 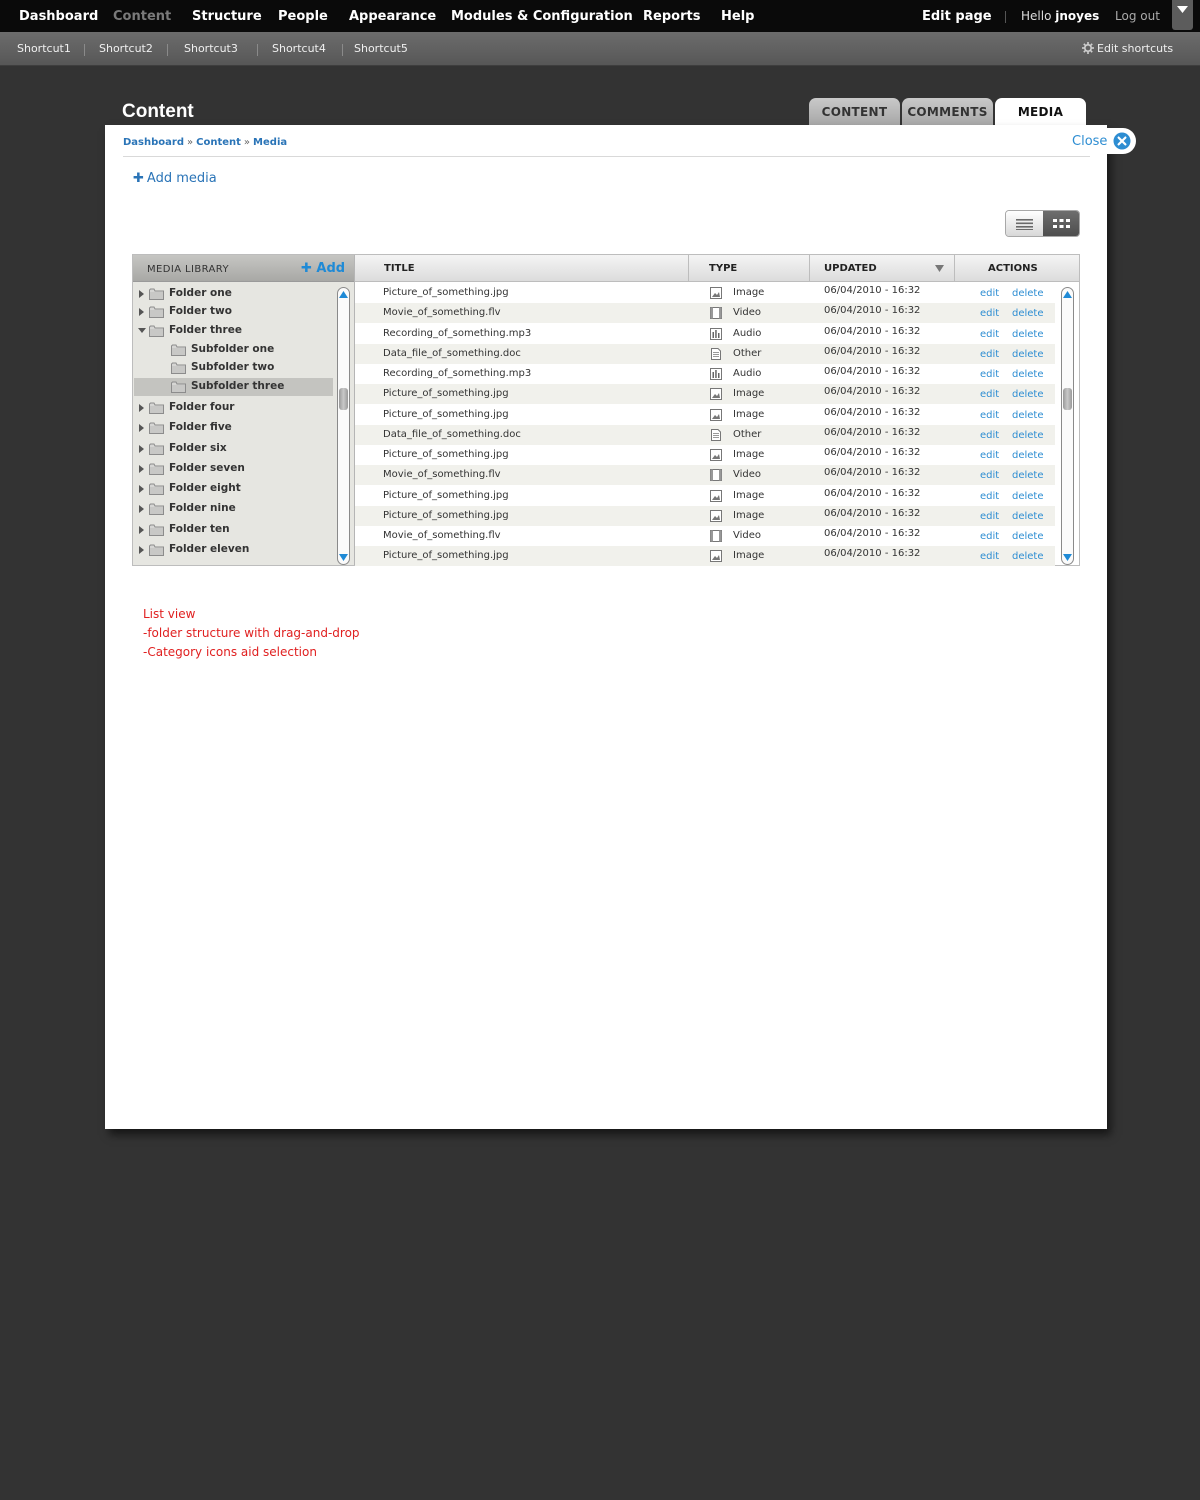 I want to click on folder-item: Folder nine, so click(x=233, y=509).